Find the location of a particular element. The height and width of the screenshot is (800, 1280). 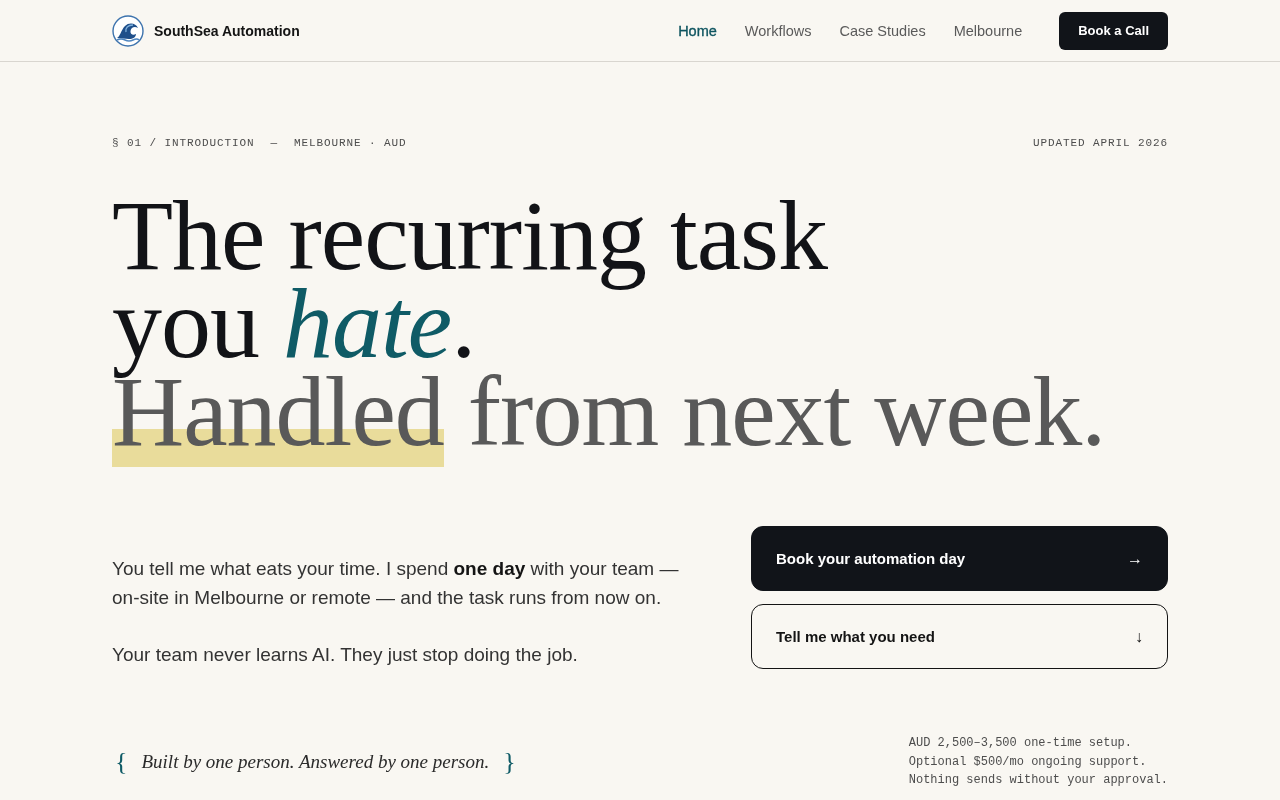

nav-link: Melbourne is located at coordinates (988, 30).